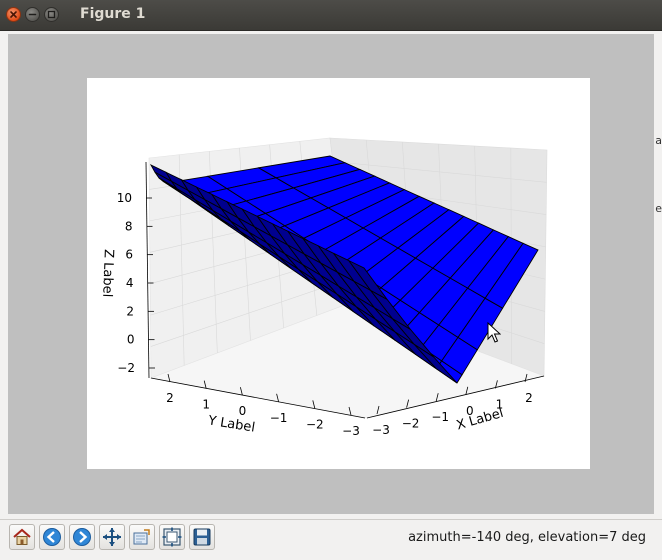 This screenshot has width=662, height=560. I want to click on minimize-icon, so click(32, 14).